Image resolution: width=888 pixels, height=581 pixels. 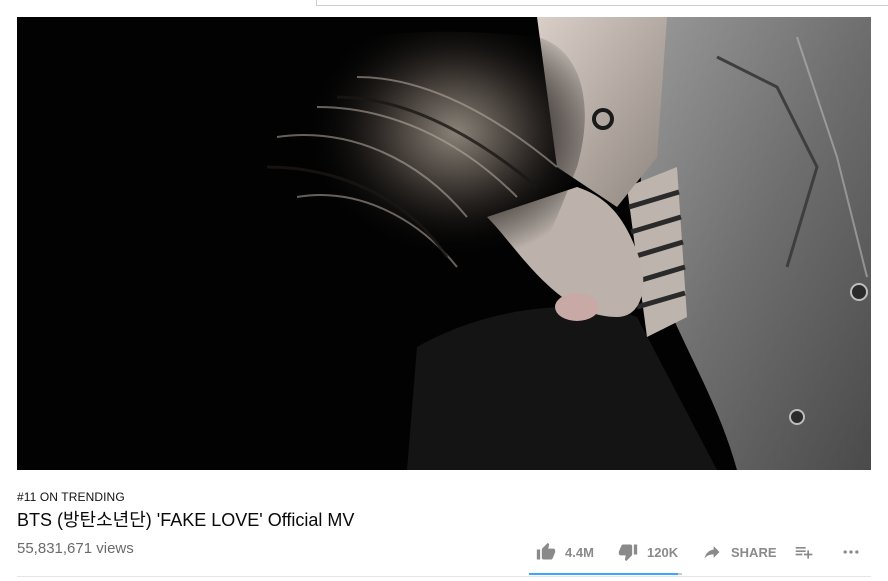 What do you see at coordinates (71, 497) in the screenshot?
I see `trending-badge: #11 ON TRENDING` at bounding box center [71, 497].